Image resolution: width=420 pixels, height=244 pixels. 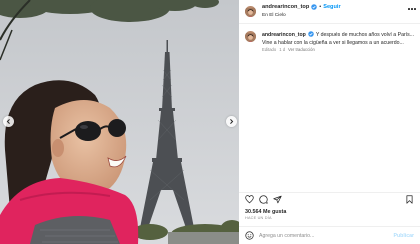 What do you see at coordinates (409, 199) in the screenshot?
I see `bookmark-icon` at bounding box center [409, 199].